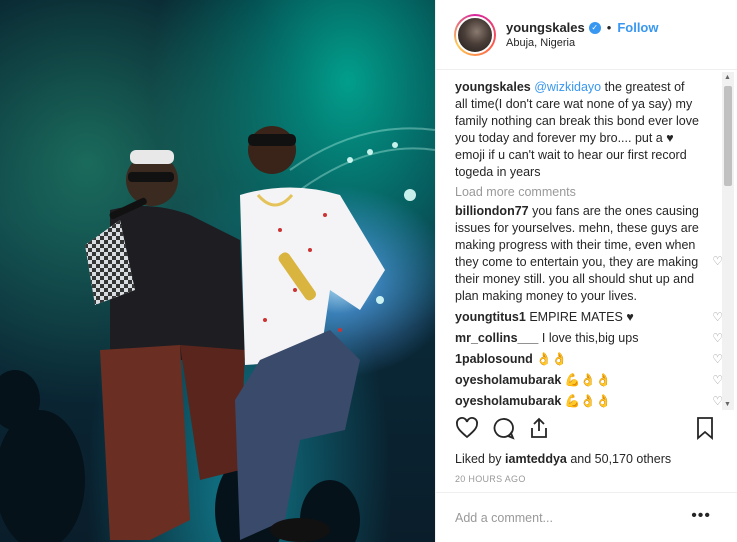  I want to click on more-options-icon: •••, so click(701, 516).